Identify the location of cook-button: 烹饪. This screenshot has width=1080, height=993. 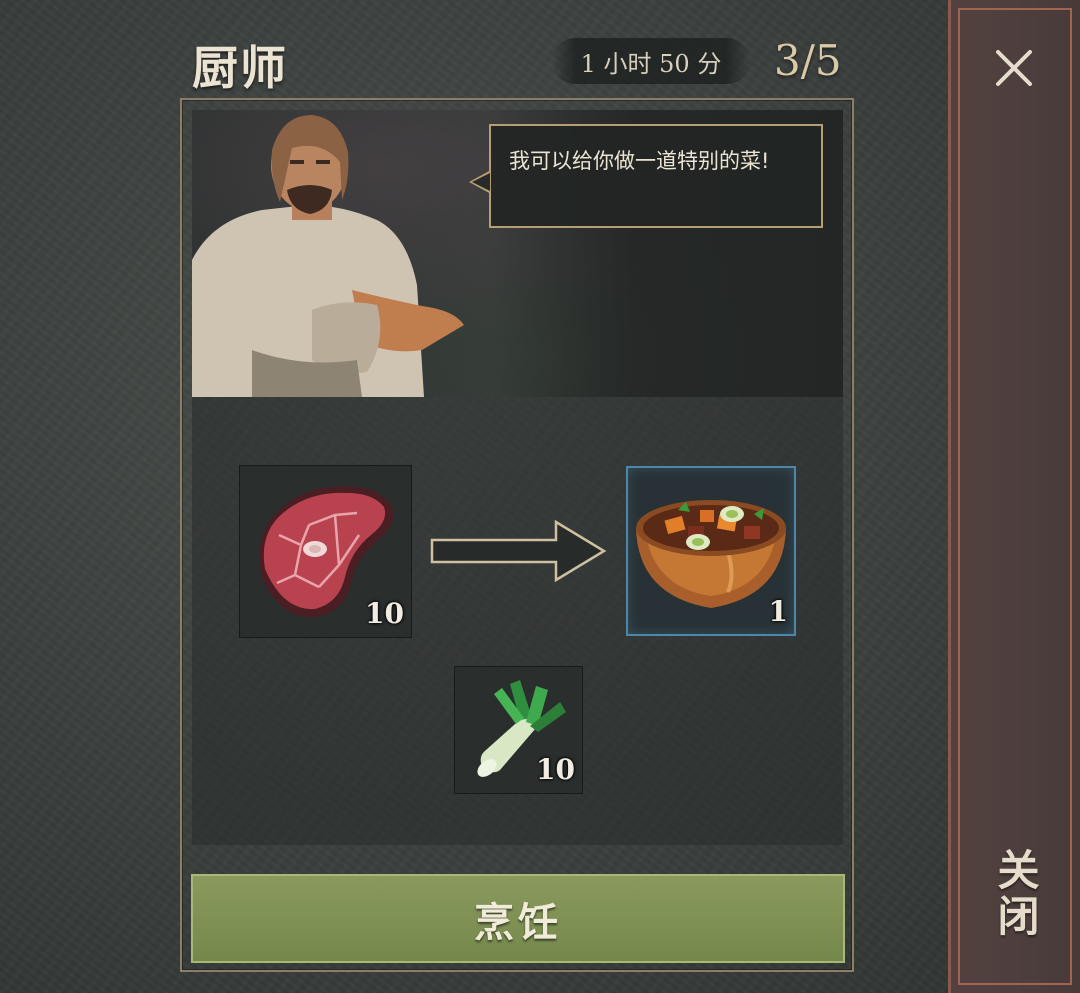
(518, 918).